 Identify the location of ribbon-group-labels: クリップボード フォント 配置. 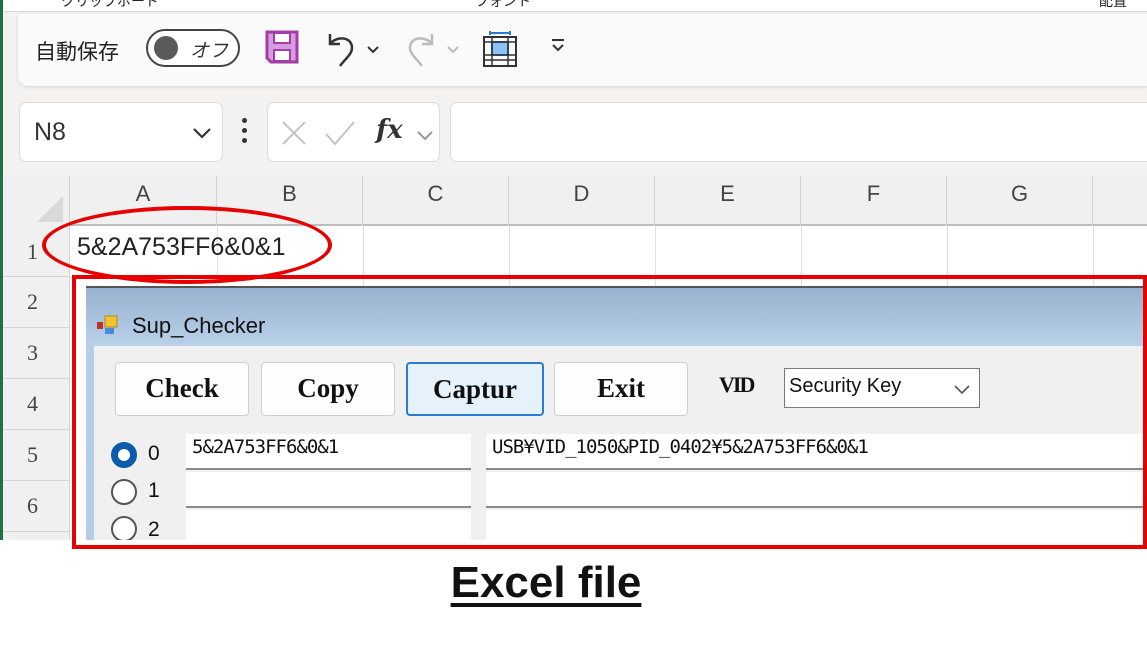
(575, 6).